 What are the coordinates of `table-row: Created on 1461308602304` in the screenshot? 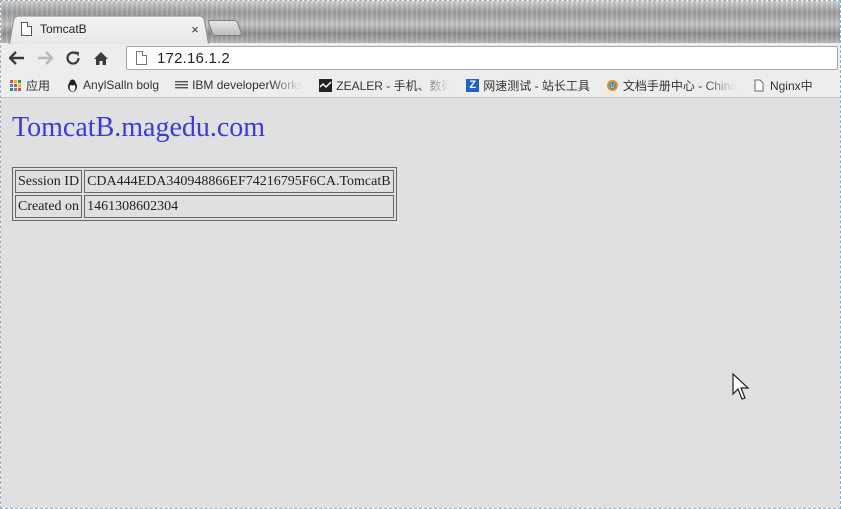 It's located at (204, 206).